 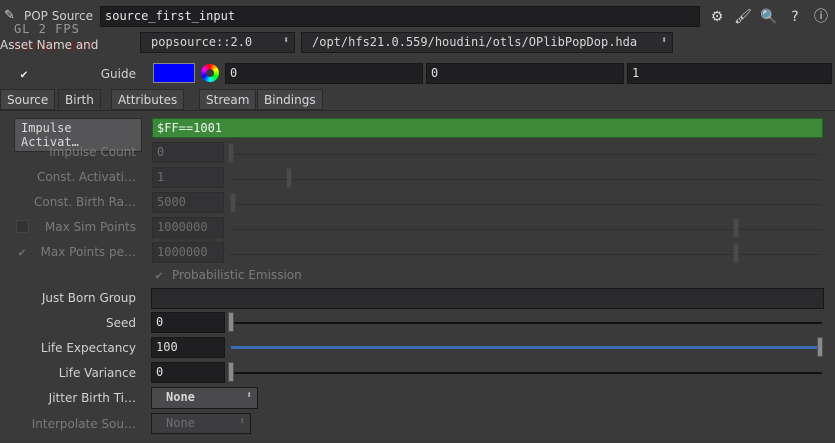 What do you see at coordinates (526, 373) in the screenshot?
I see `life-variance-slider` at bounding box center [526, 373].